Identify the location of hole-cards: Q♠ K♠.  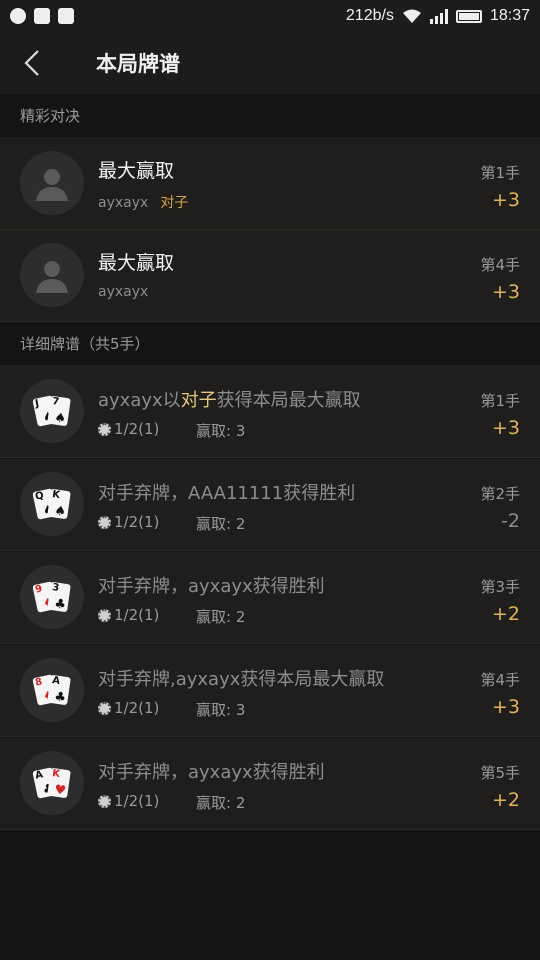
(52, 504).